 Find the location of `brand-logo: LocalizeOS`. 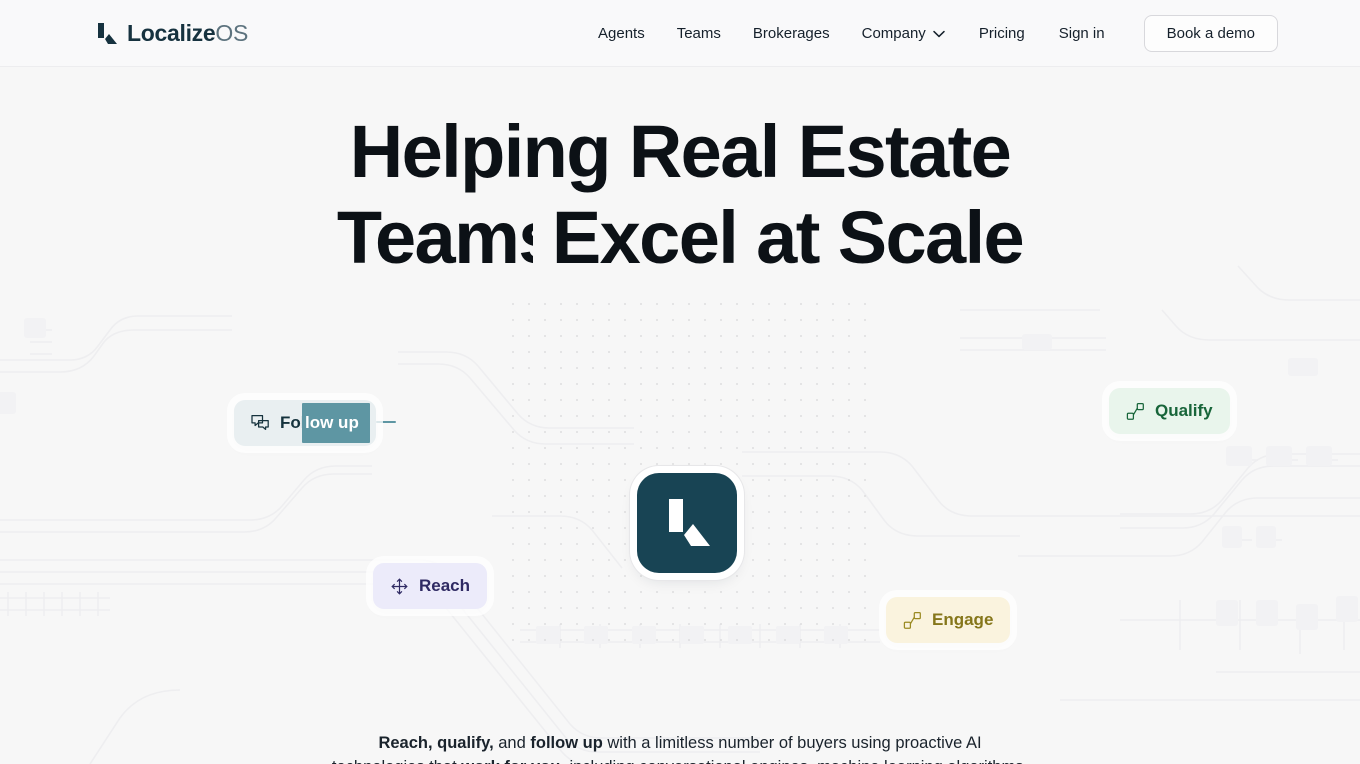

brand-logo: LocalizeOS is located at coordinates (172, 33).